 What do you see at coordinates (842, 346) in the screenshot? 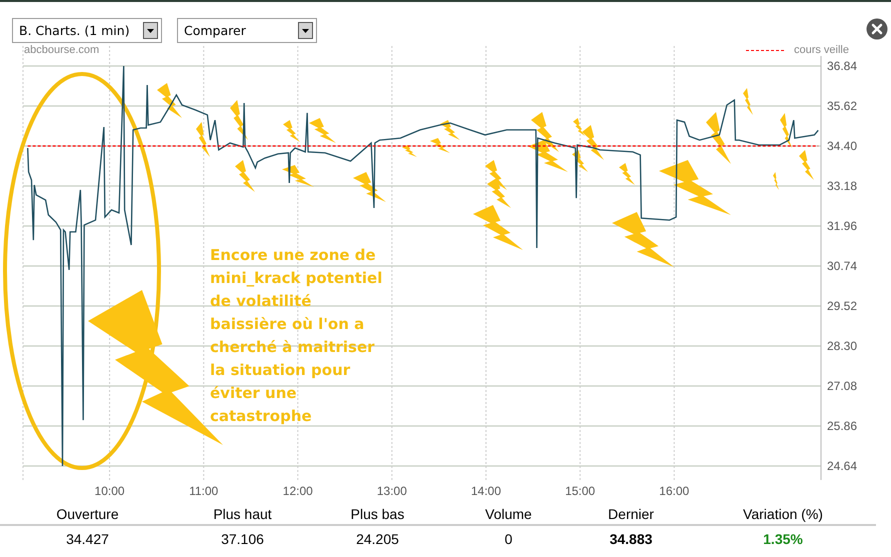
I see `y-axis-label: 28.30` at bounding box center [842, 346].